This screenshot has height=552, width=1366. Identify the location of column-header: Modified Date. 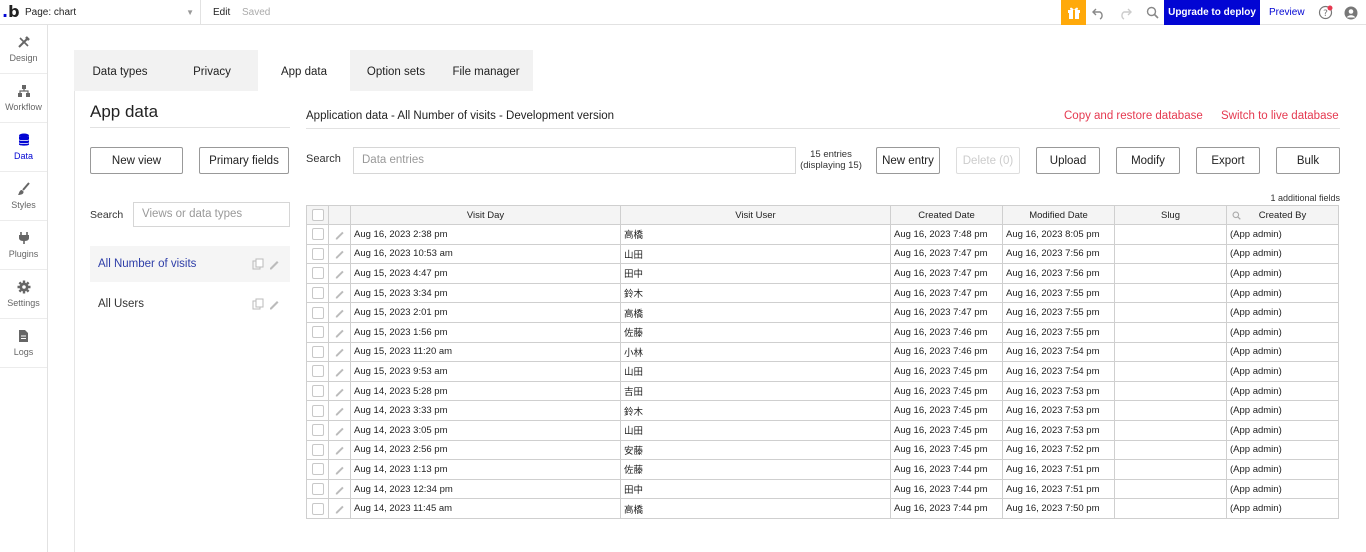
(1058, 215).